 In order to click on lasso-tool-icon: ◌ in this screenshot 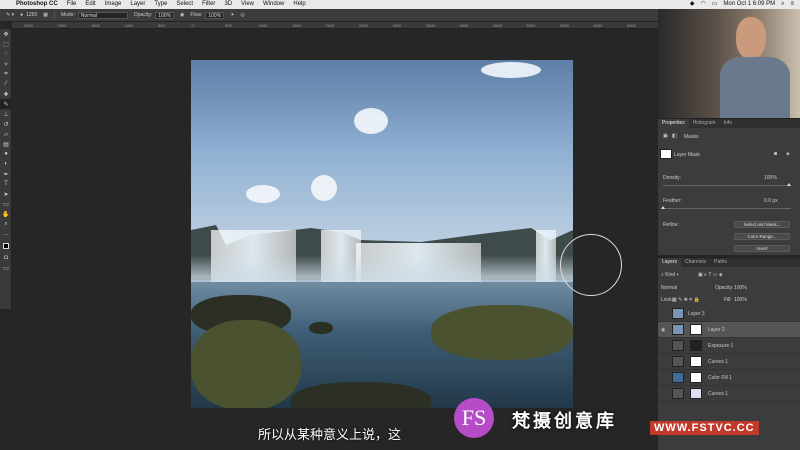, I will do `click(6, 54)`.